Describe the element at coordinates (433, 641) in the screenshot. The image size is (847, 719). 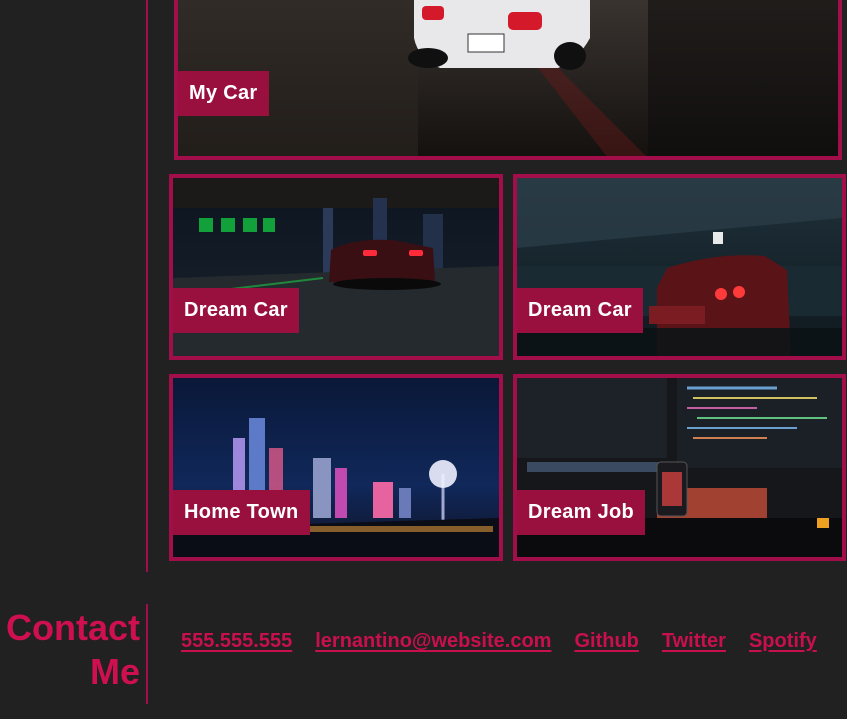
I see `email-link: lernantino@website.com` at that location.